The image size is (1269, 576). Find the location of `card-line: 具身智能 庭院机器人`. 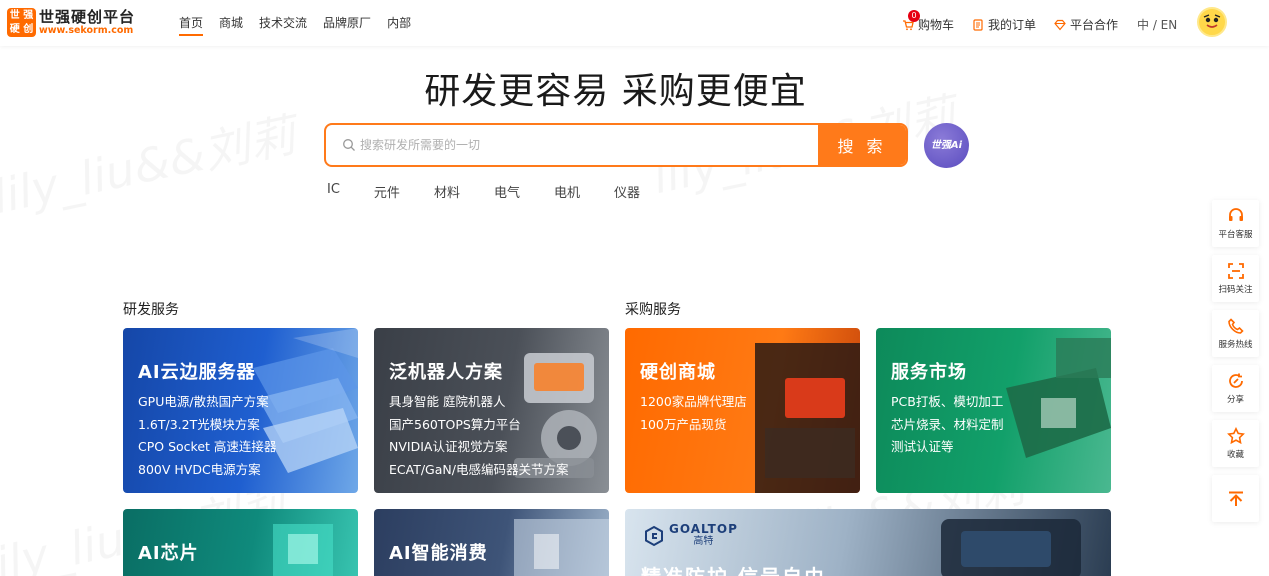

card-line: 具身智能 庭院机器人 is located at coordinates (447, 401).